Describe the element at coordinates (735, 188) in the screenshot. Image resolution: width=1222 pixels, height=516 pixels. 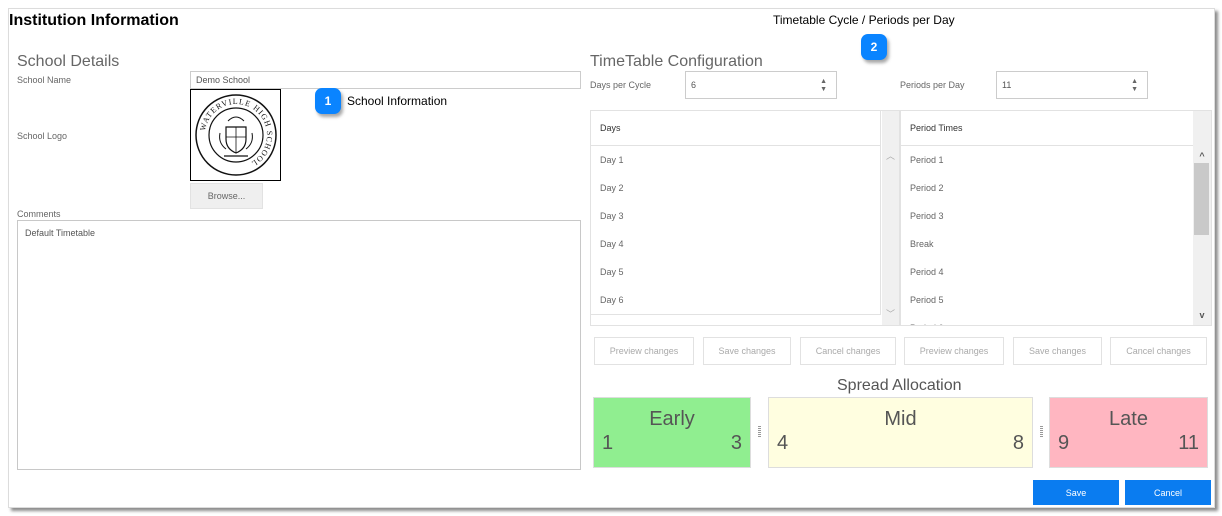
I see `list-item: Day 2` at that location.